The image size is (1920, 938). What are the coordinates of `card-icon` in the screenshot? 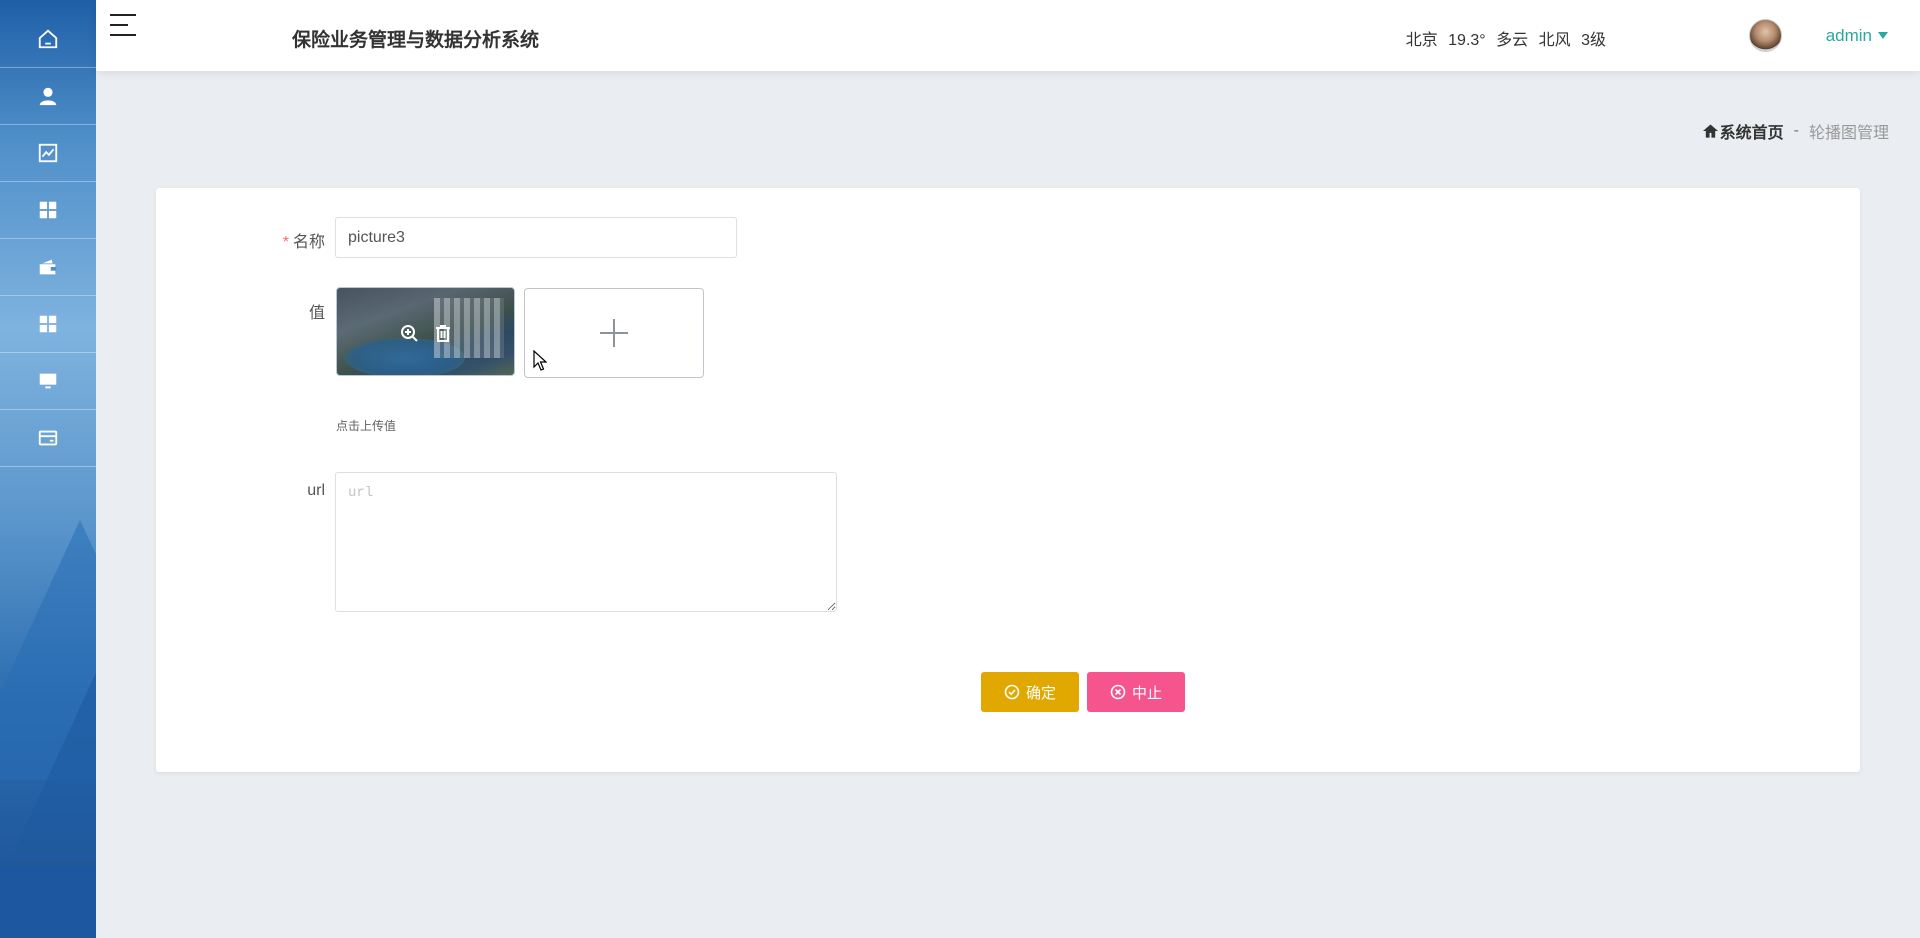 It's located at (48, 438).